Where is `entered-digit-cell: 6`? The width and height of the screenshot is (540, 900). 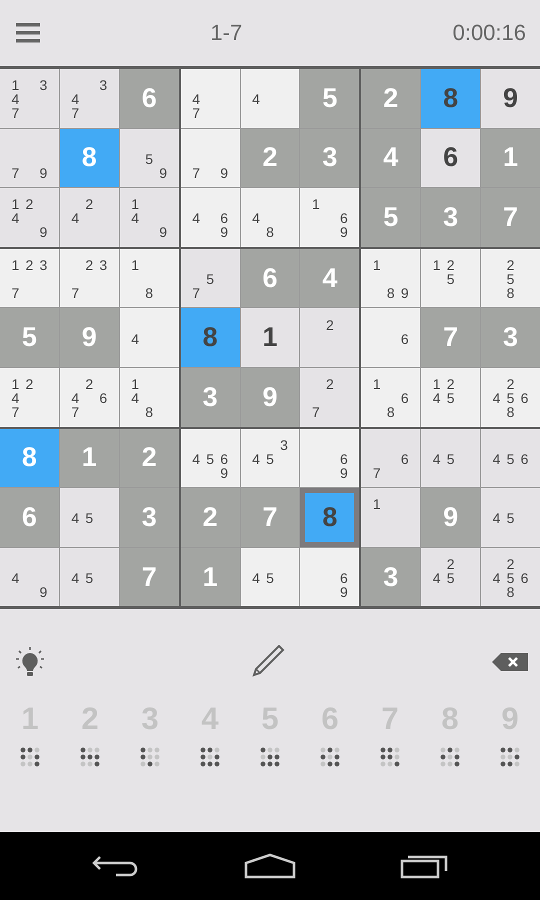 entered-digit-cell: 6 is located at coordinates (450, 158).